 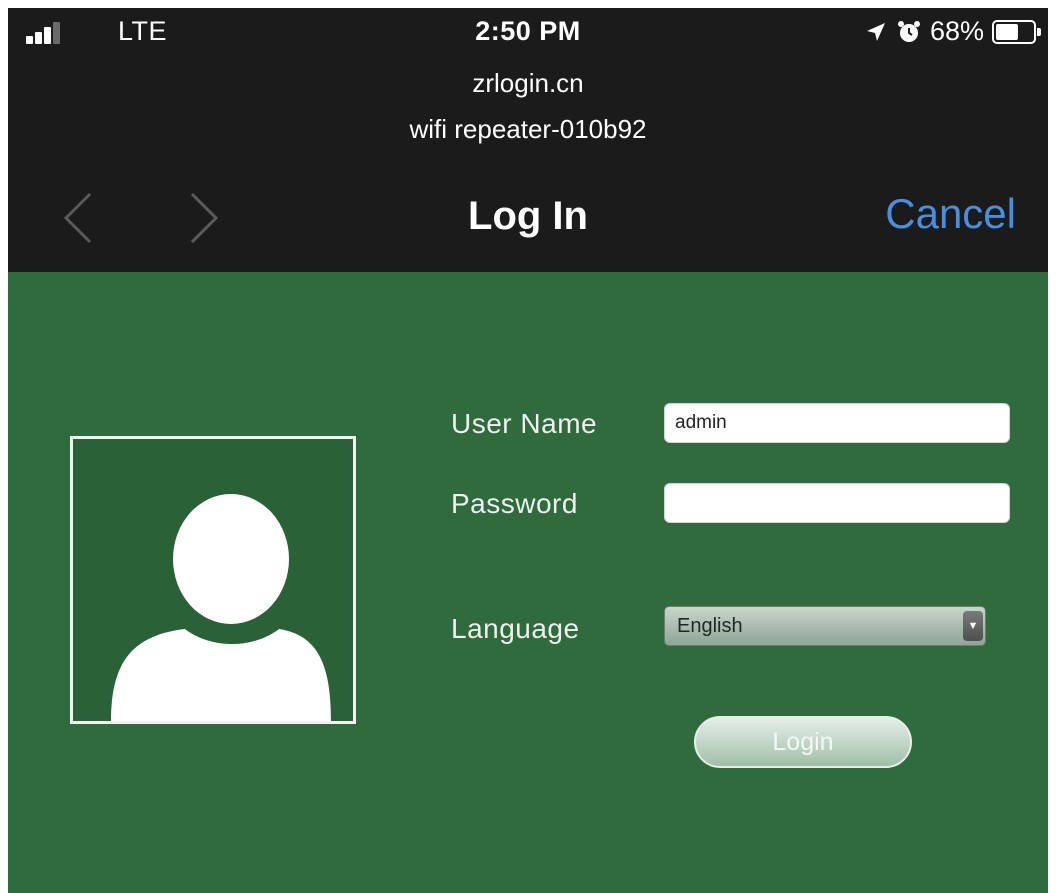 I want to click on password-input, so click(x=837, y=503).